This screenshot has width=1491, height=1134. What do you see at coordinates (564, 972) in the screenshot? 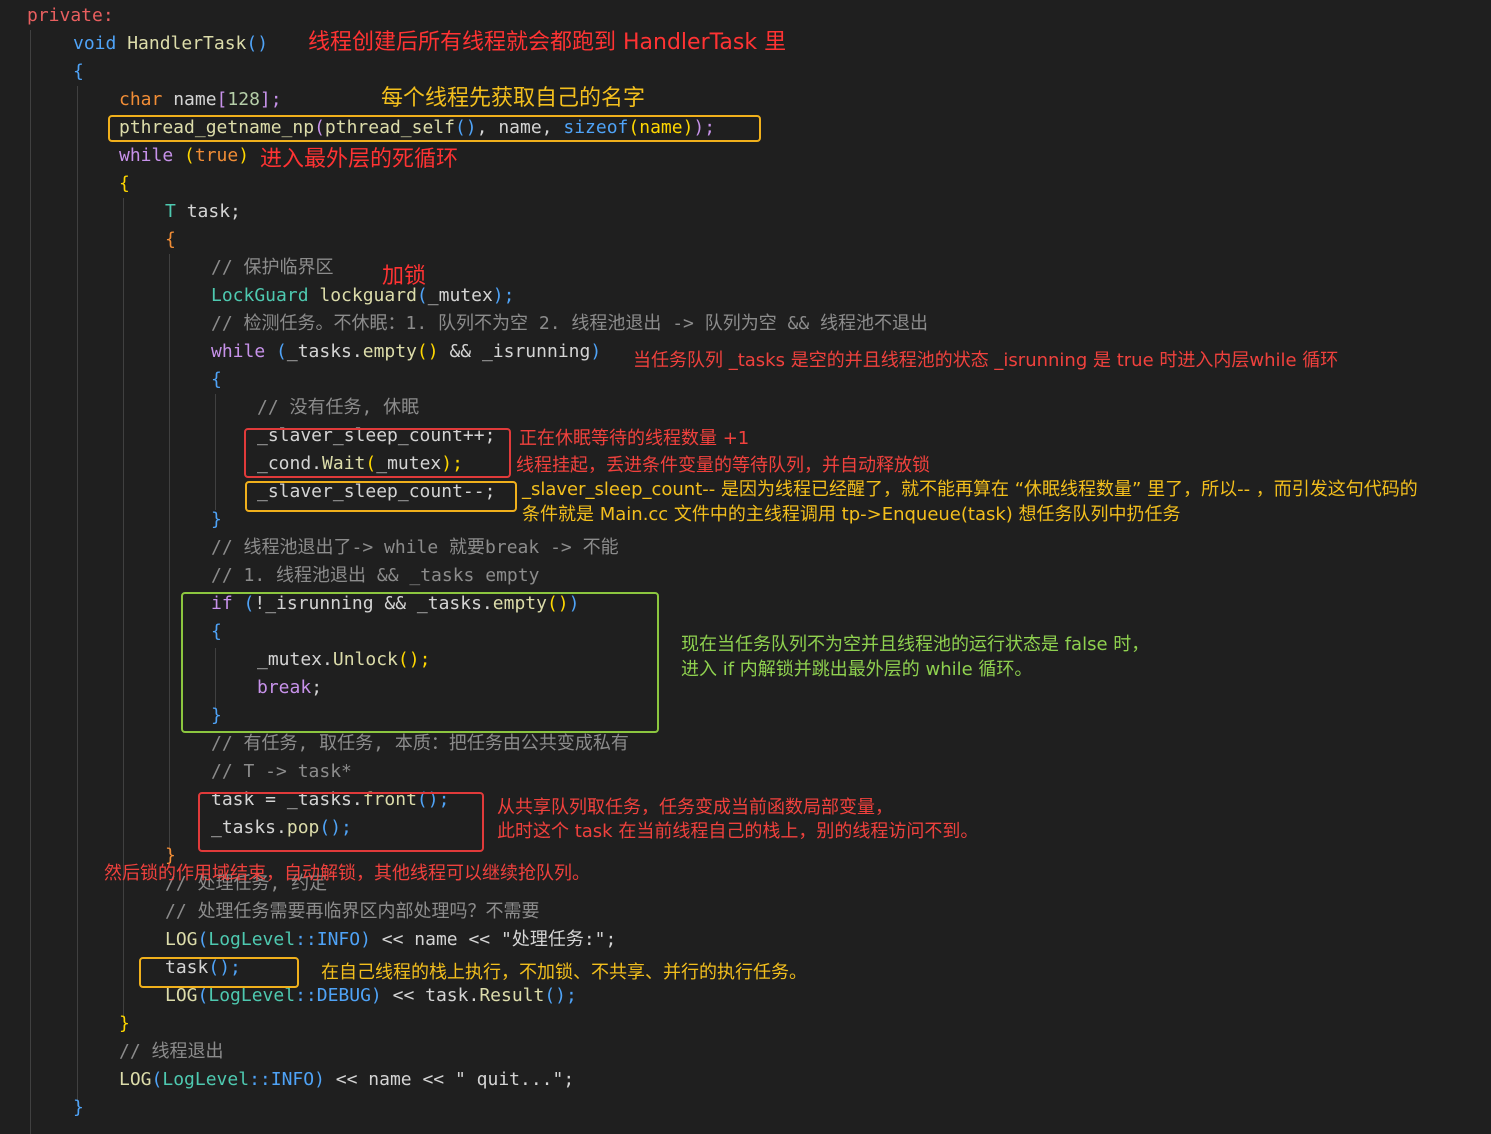
I see `note-exec-task: 在自己线程的栈上执行，不加锁、不共享、并行的执行任务。` at bounding box center [564, 972].